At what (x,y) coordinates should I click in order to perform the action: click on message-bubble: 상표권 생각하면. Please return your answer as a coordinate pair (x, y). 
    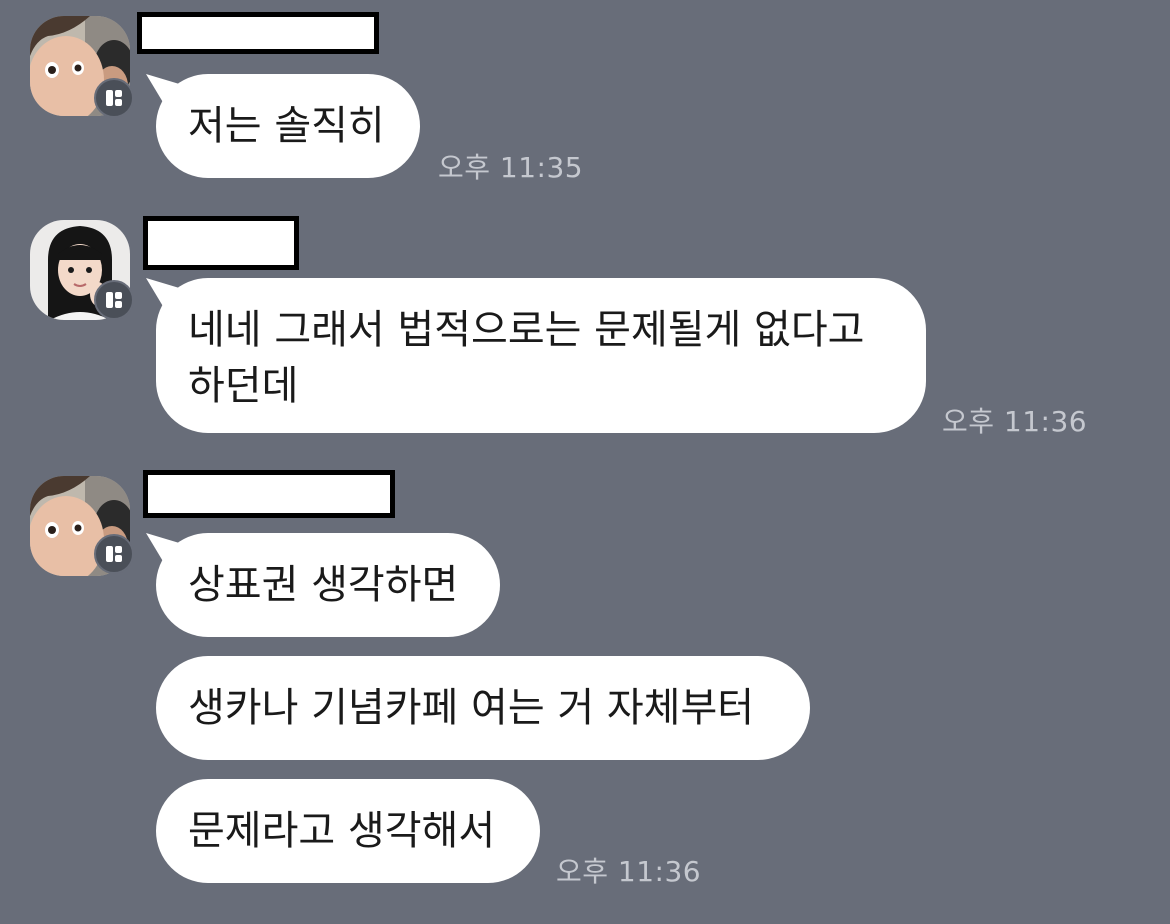
    Looking at the image, I should click on (328, 585).